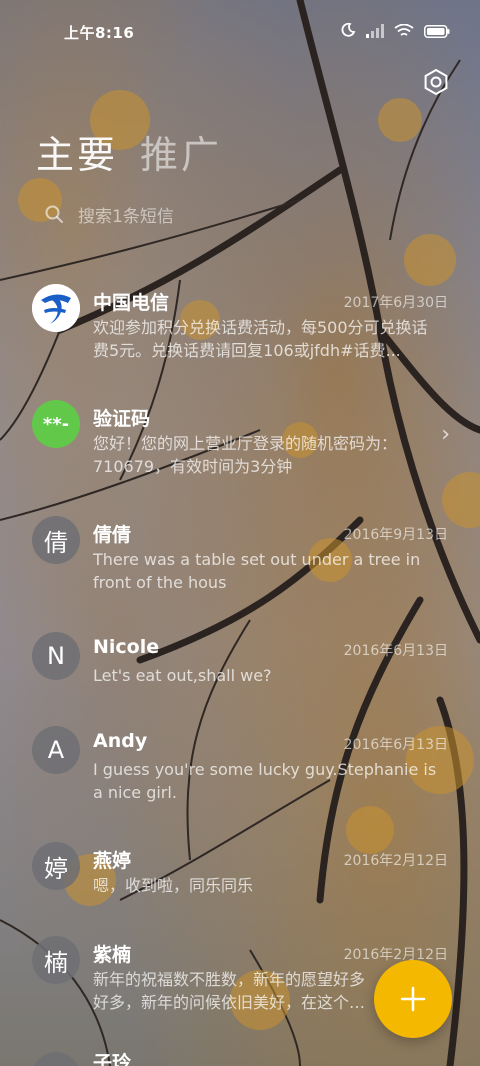 This screenshot has width=480, height=1066. What do you see at coordinates (182, 675) in the screenshot?
I see `message-preview: Let's eat out,shall we?` at bounding box center [182, 675].